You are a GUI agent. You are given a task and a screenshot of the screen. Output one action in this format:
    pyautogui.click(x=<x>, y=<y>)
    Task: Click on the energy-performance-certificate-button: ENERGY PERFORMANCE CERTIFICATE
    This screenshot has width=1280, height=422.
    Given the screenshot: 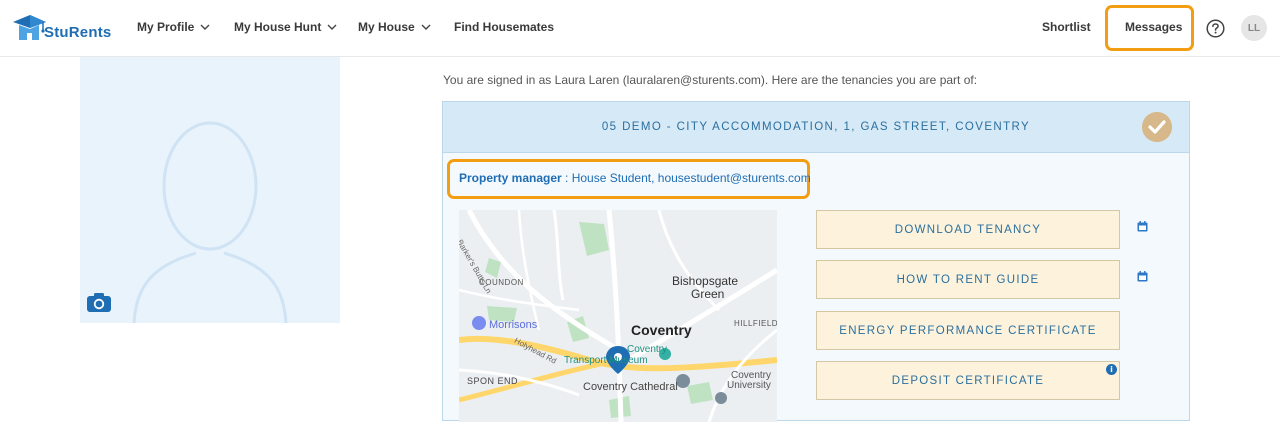 What is the action you would take?
    pyautogui.click(x=968, y=330)
    